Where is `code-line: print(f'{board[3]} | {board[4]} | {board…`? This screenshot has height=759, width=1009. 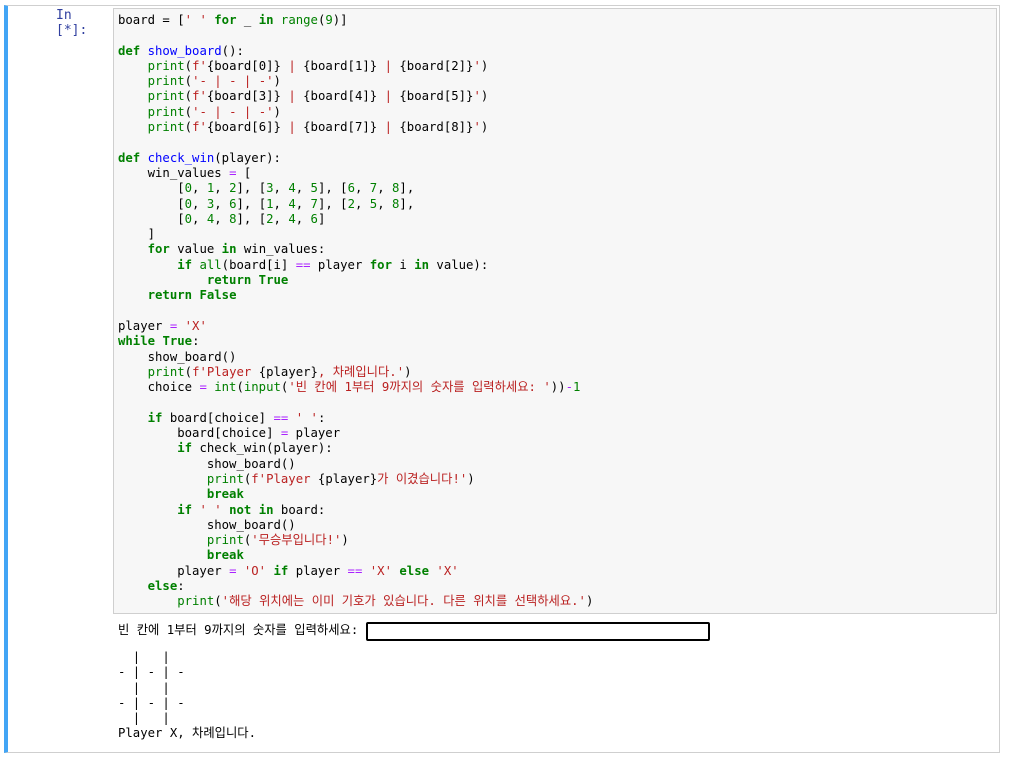 code-line: print(f'{board[3]} | {board[4]} | {board… is located at coordinates (318, 96).